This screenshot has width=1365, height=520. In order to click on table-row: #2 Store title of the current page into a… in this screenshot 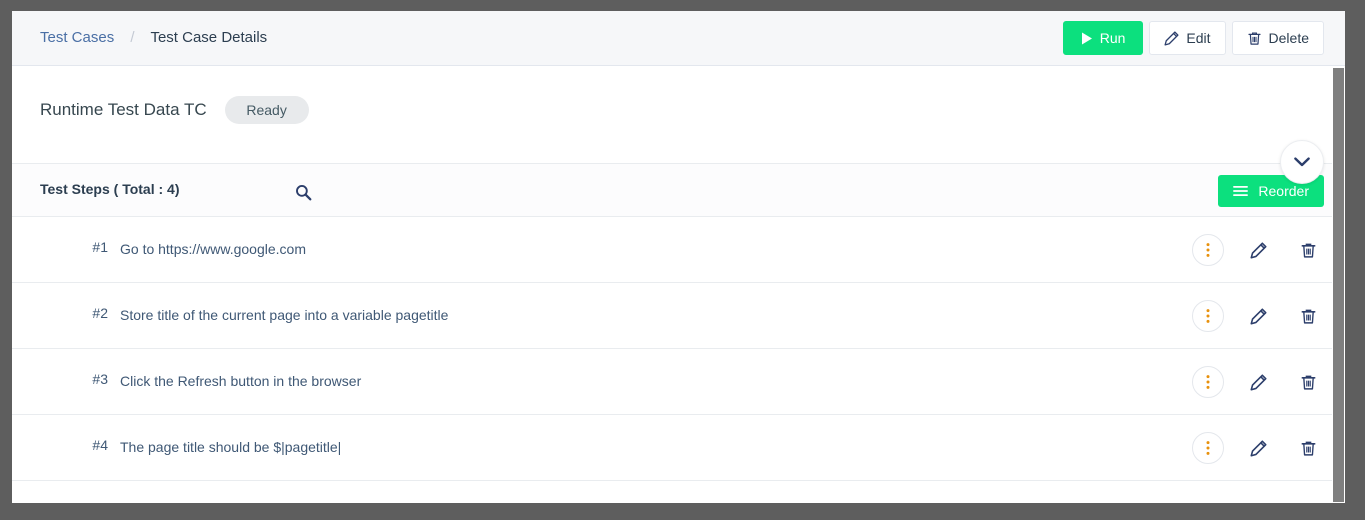, I will do `click(678, 316)`.